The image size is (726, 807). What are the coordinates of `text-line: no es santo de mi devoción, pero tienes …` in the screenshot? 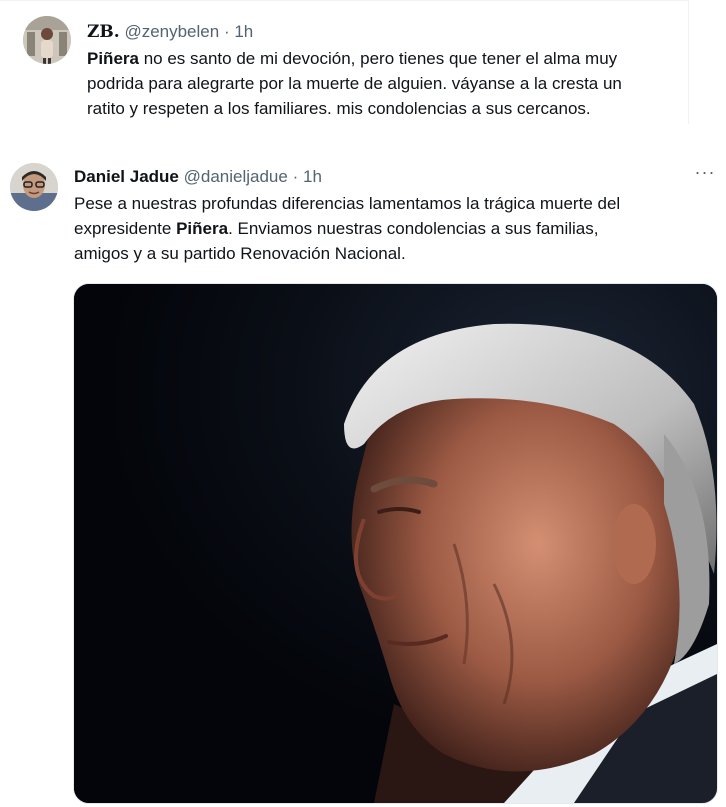 It's located at (378, 58).